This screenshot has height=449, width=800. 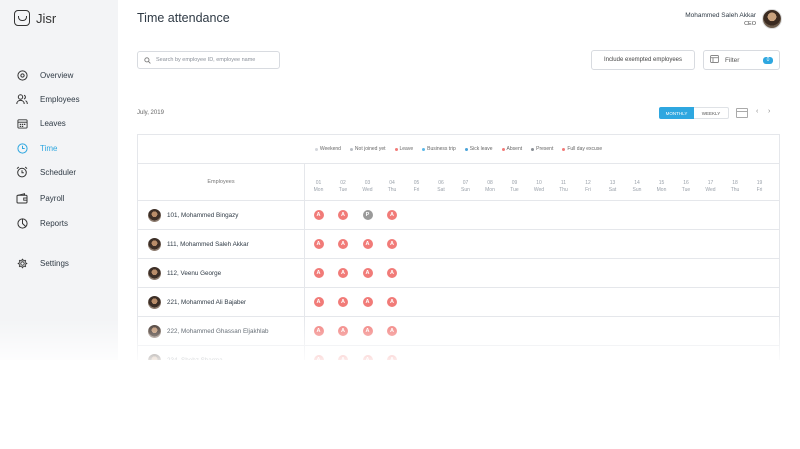 I want to click on user-menu: Mohammed Saleh Akkar CEO, so click(x=733, y=19).